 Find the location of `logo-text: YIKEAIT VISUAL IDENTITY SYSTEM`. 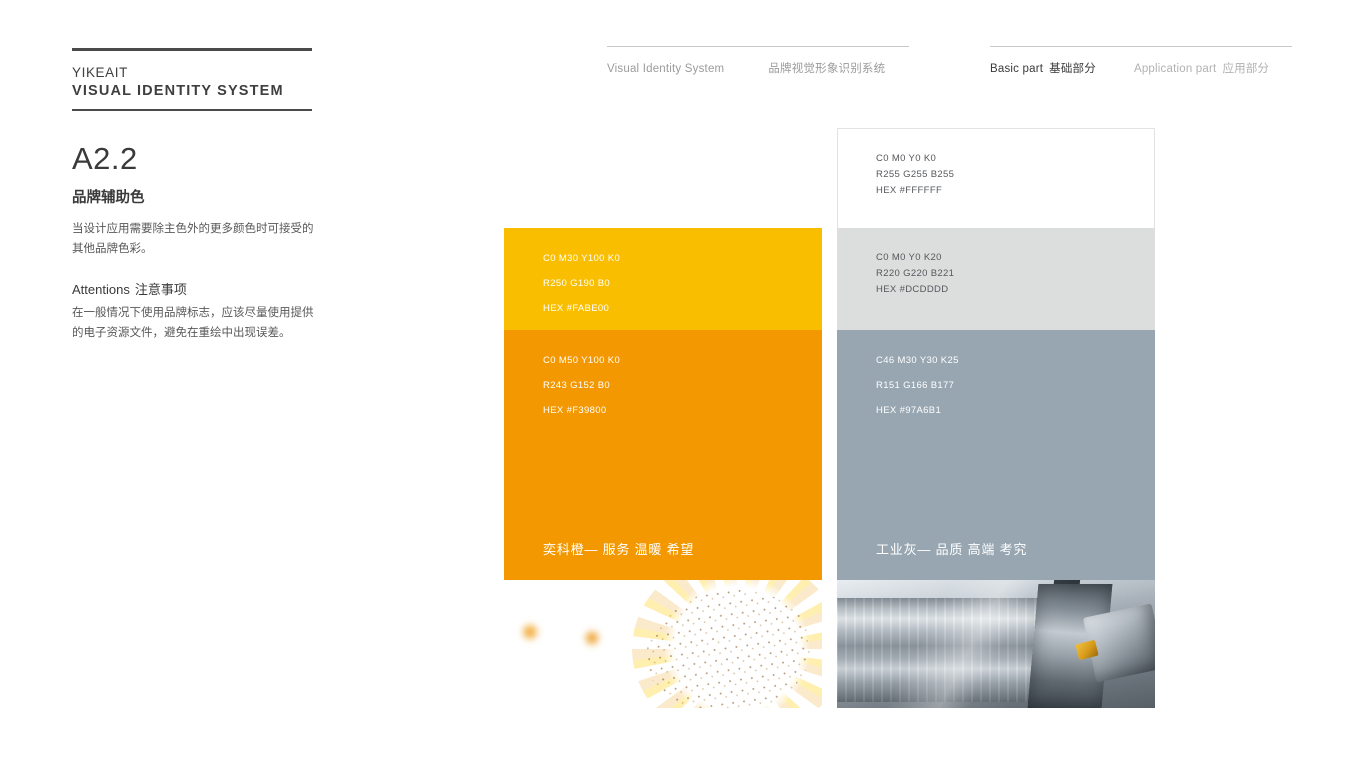

logo-text: YIKEAIT VISUAL IDENTITY SYSTEM is located at coordinates (192, 80).